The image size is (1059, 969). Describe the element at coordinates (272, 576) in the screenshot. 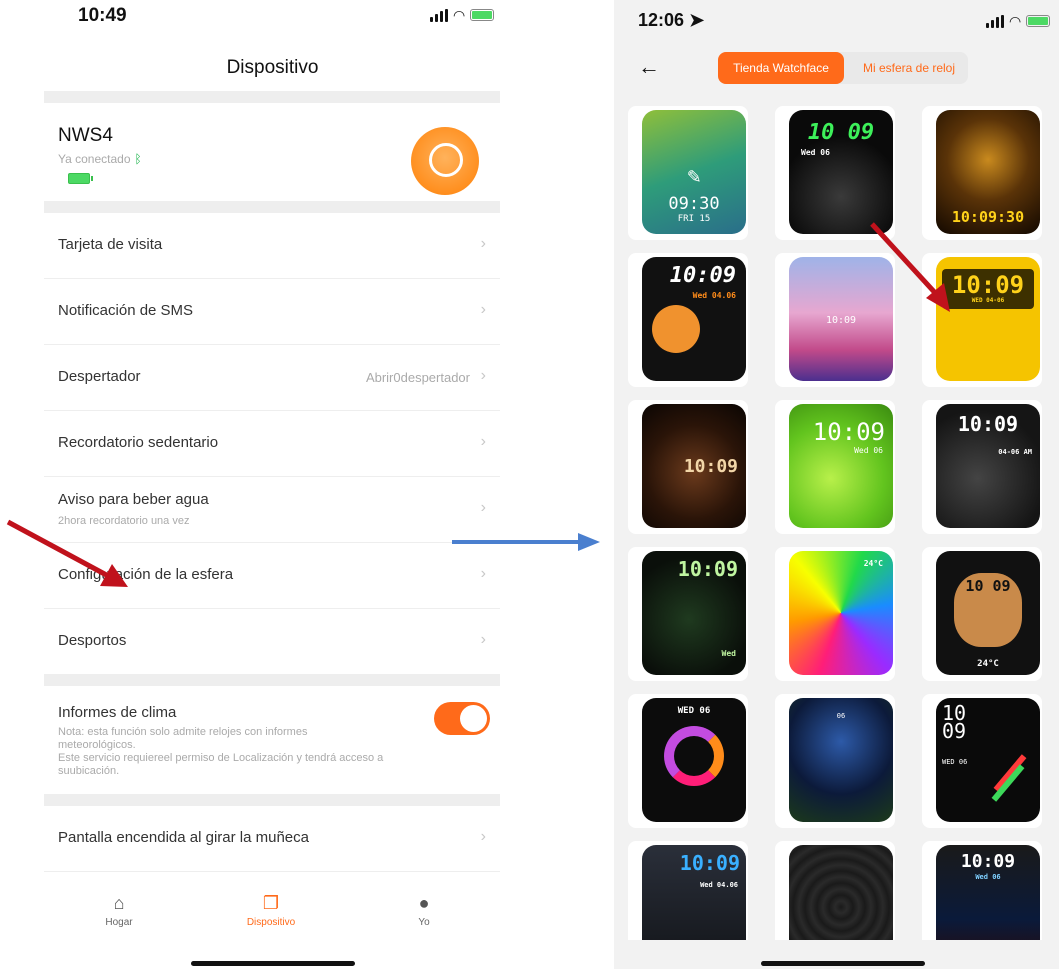

I see `menu-item-watchface-settings: Configuración de la esfera ›` at that location.